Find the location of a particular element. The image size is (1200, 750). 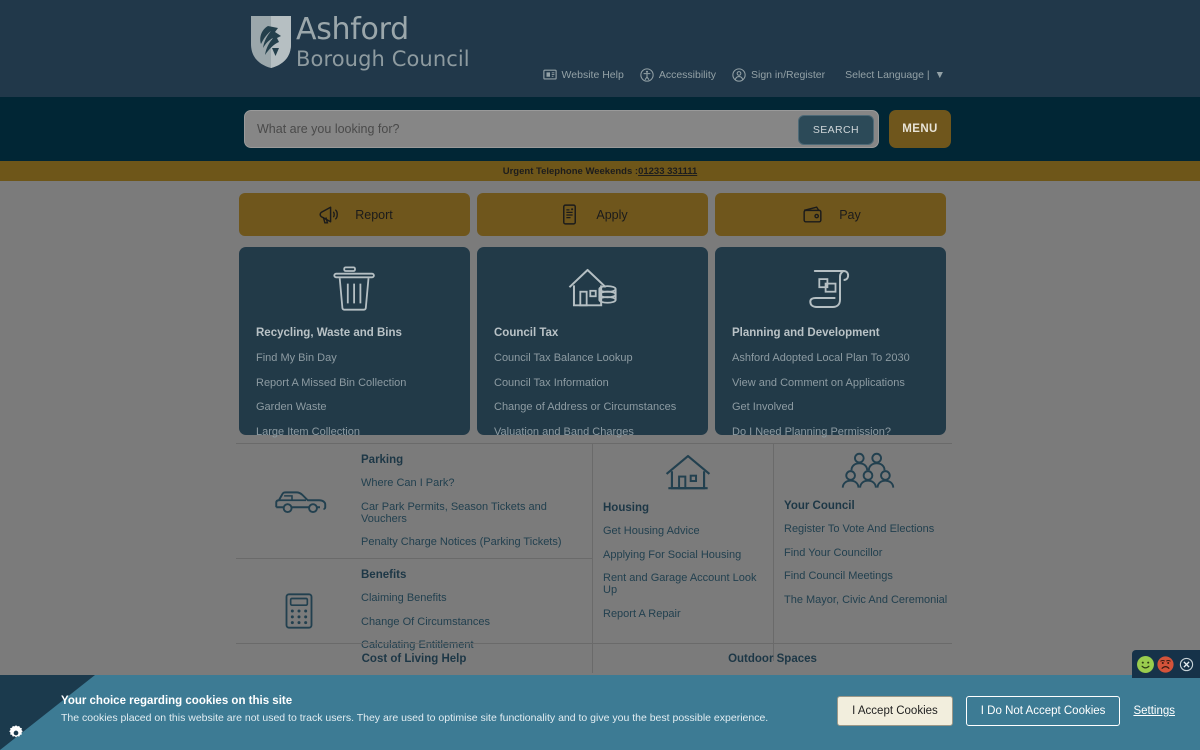

utility-label: Accessibility is located at coordinates (687, 75).